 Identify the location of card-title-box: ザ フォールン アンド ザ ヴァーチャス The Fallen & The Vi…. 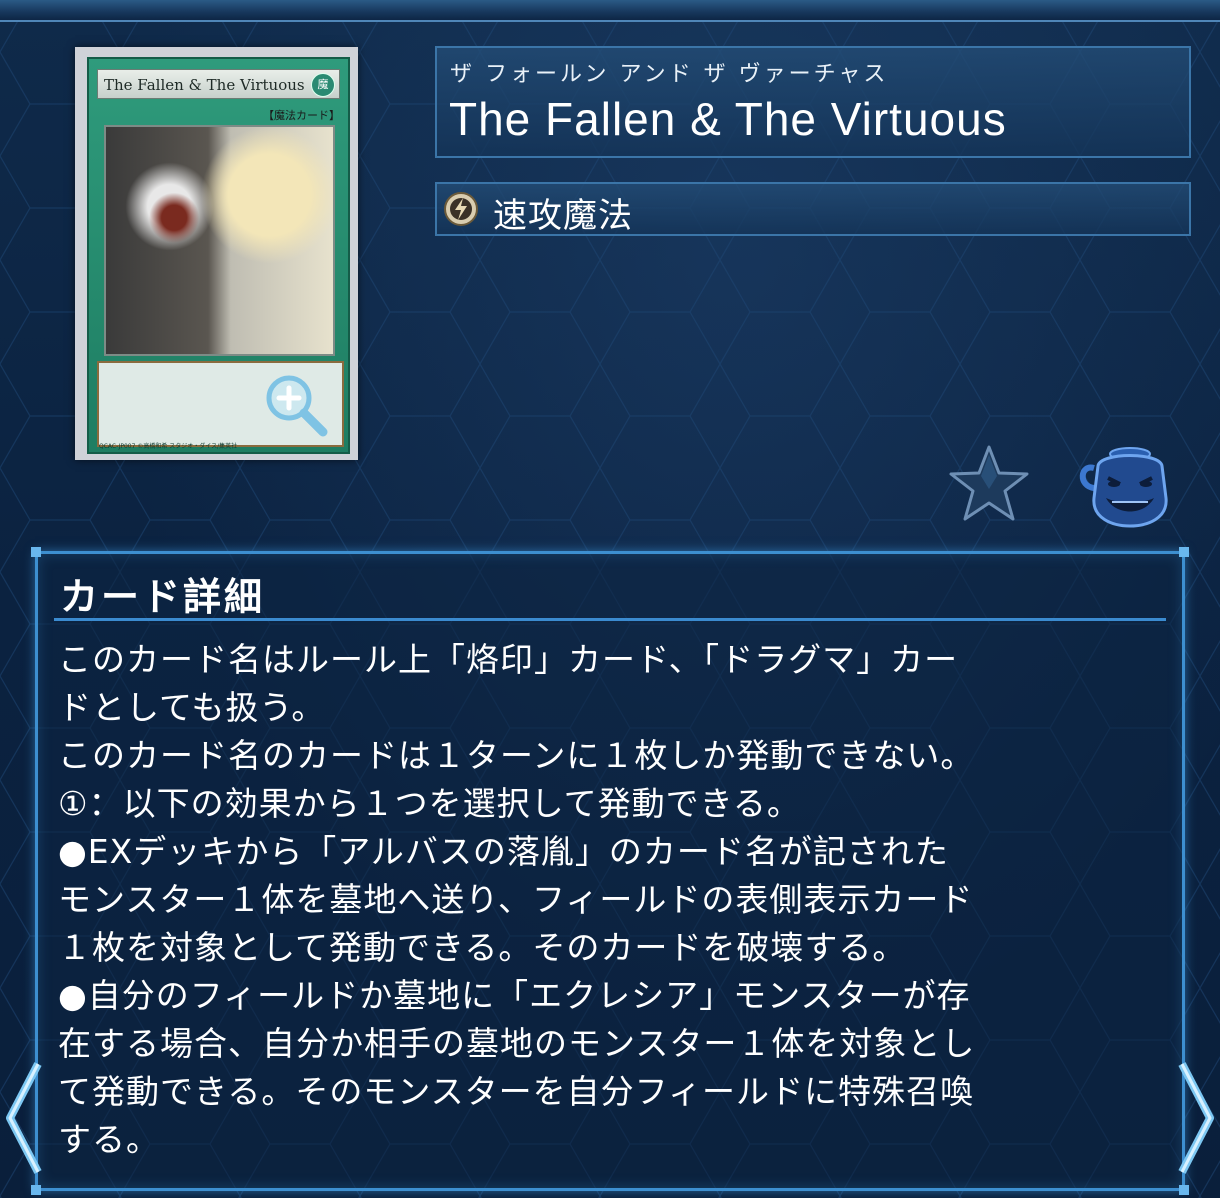
(813, 102).